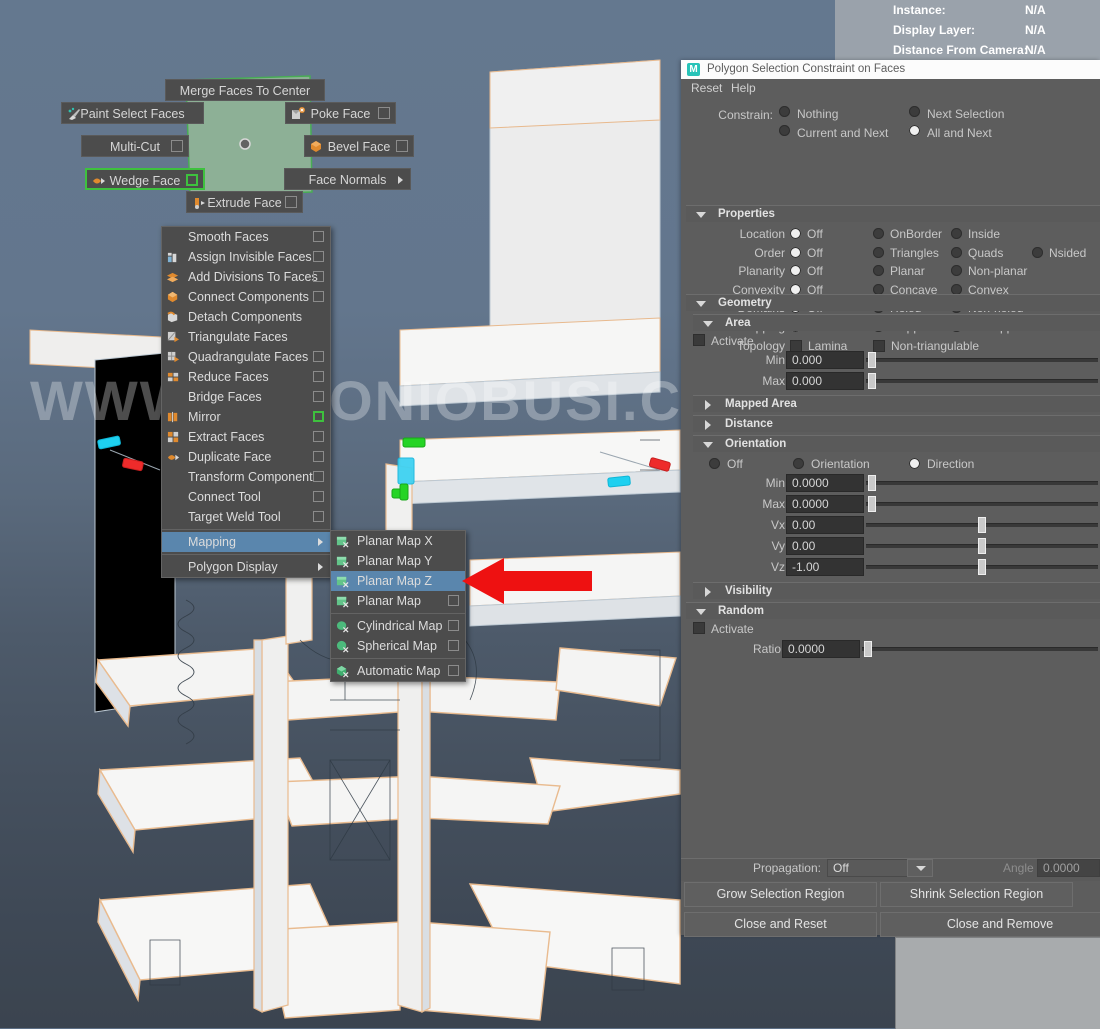  What do you see at coordinates (714, 463) in the screenshot?
I see `orientation-radio-off` at bounding box center [714, 463].